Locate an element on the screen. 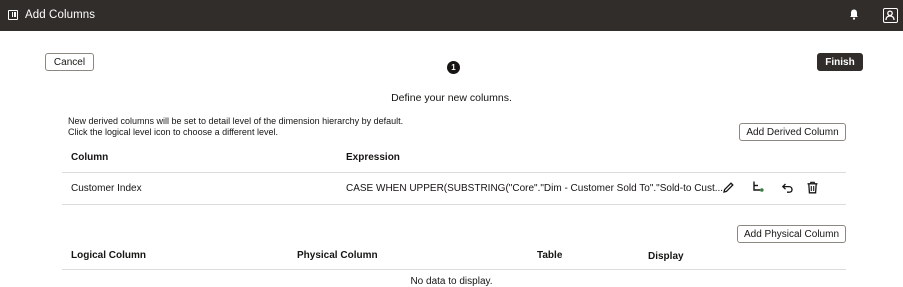  finish-button: Finish is located at coordinates (840, 62).